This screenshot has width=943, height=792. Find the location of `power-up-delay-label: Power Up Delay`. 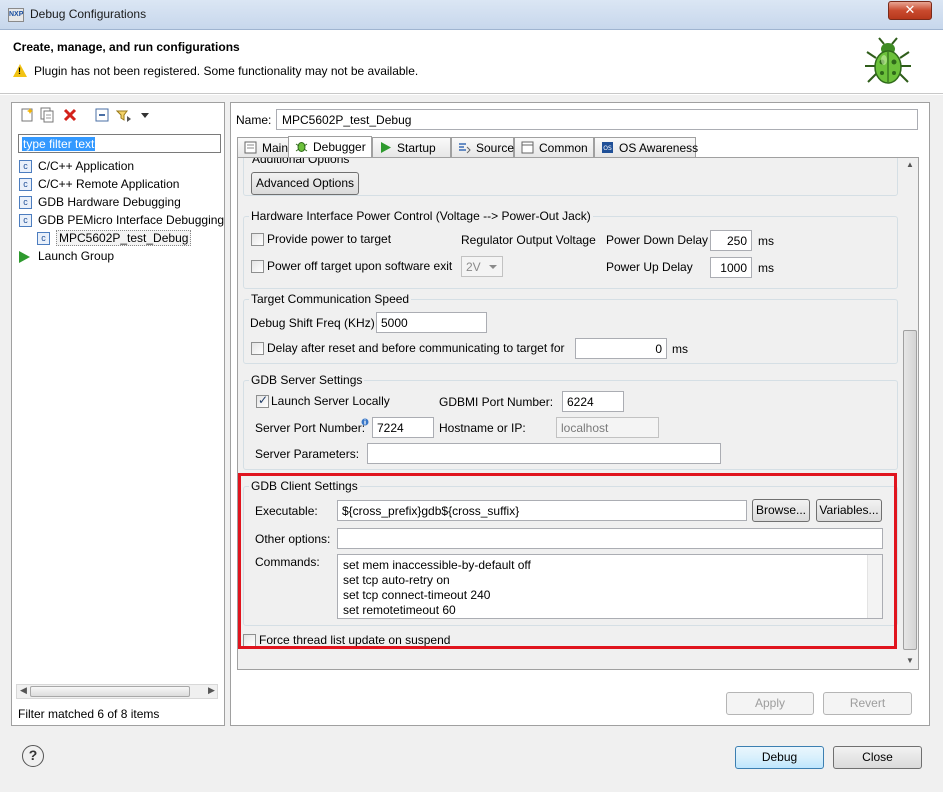

power-up-delay-label: Power Up Delay is located at coordinates (649, 267).